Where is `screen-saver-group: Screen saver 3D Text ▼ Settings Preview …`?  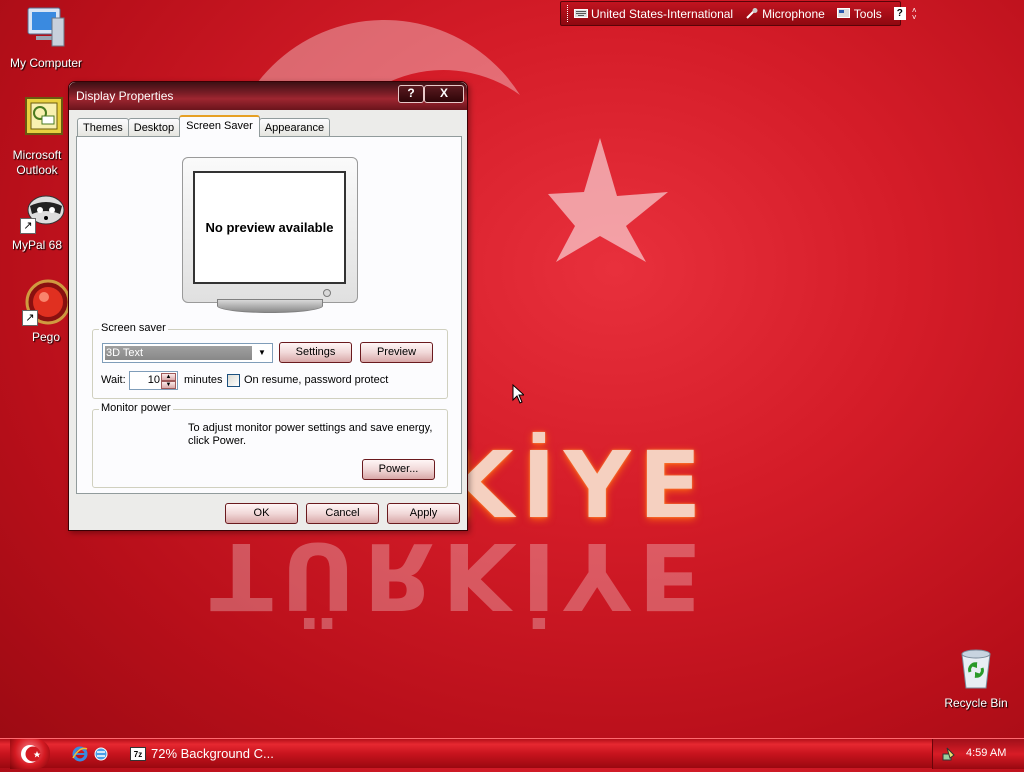
screen-saver-group: Screen saver 3D Text ▼ Settings Preview … is located at coordinates (270, 360).